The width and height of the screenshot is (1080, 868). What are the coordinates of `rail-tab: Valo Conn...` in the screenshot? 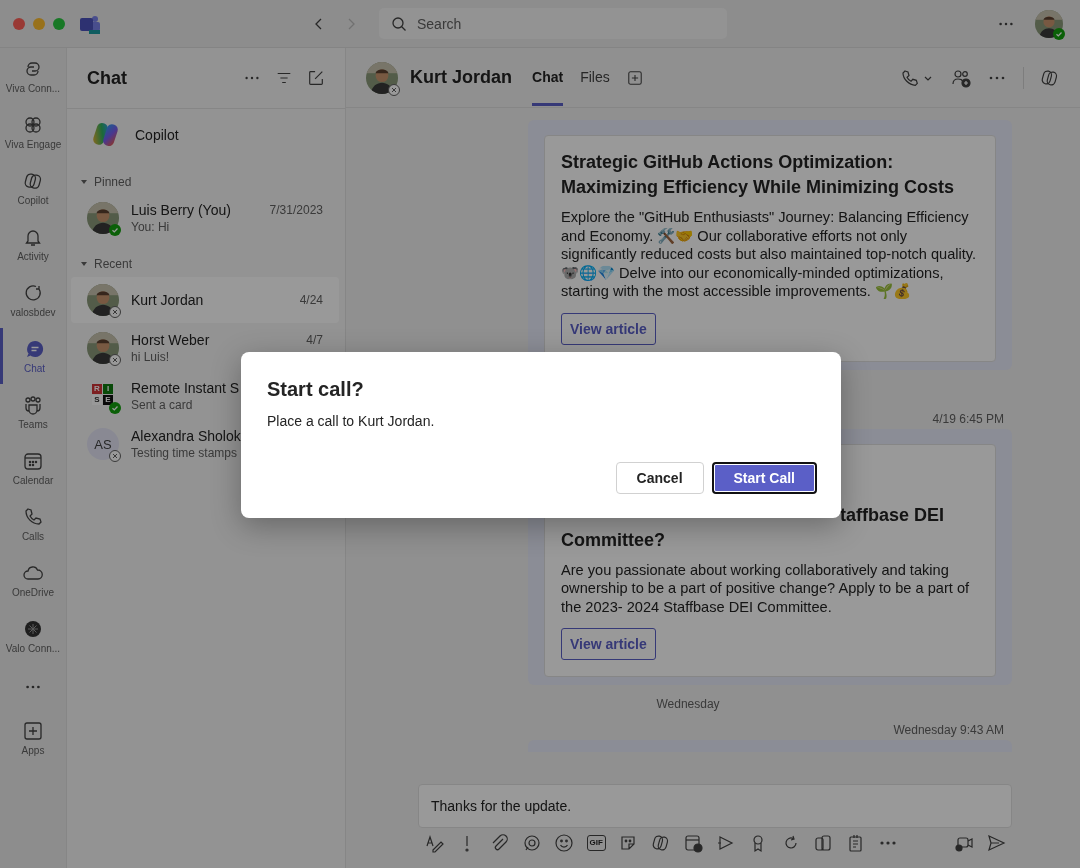 It's located at (33, 636).